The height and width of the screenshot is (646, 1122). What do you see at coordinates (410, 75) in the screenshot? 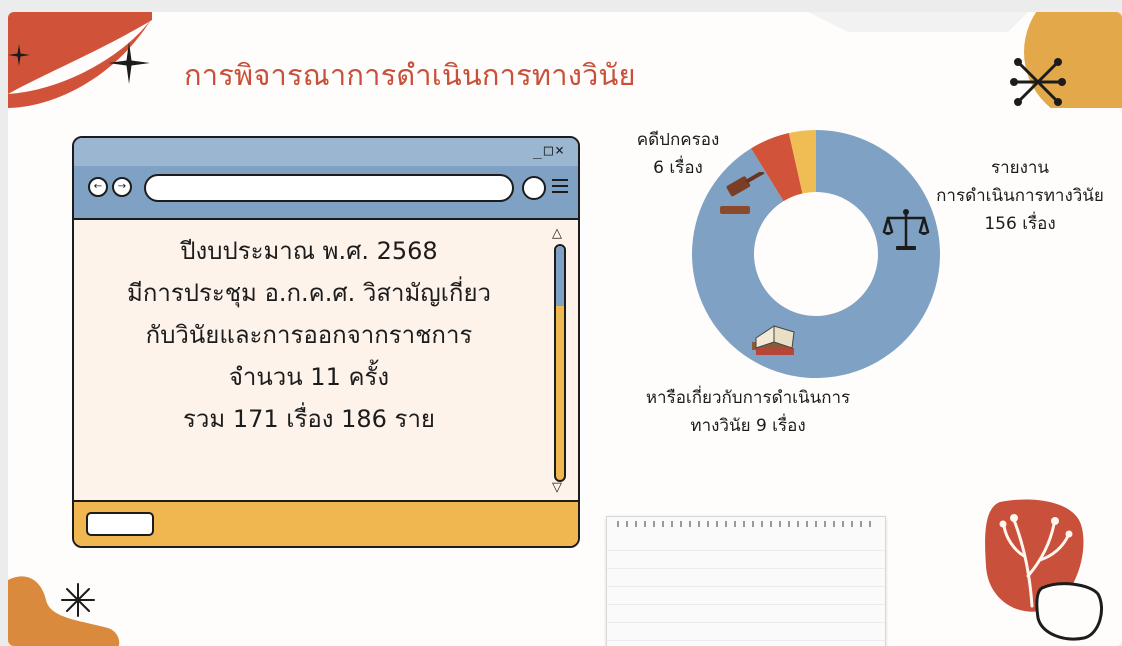
I see `page-title: การพิจารณาการดำเนินการทางวินัย` at bounding box center [410, 75].